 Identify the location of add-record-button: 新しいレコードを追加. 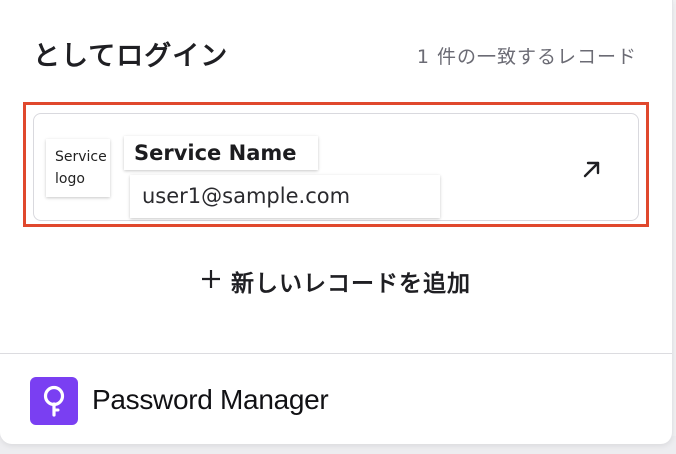
(336, 281).